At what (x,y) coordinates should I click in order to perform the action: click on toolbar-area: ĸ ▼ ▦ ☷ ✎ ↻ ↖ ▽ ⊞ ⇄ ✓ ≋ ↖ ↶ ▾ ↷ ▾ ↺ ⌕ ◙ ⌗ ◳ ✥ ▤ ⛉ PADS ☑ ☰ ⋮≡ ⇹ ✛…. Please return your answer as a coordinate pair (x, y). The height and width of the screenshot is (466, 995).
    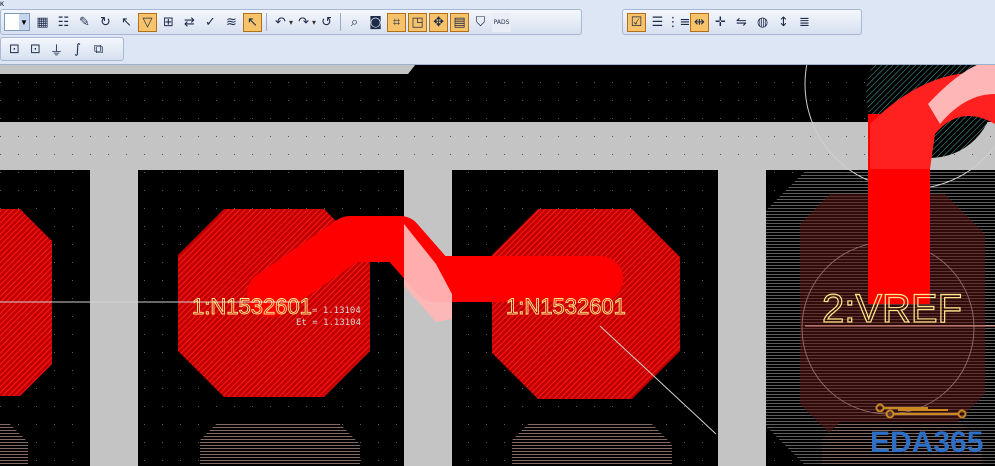
    Looking at the image, I should click on (497, 32).